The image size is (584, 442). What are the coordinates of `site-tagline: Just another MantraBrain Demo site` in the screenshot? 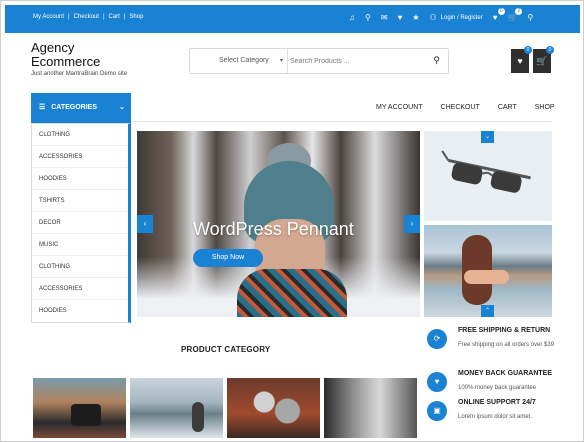 It's located at (79, 74).